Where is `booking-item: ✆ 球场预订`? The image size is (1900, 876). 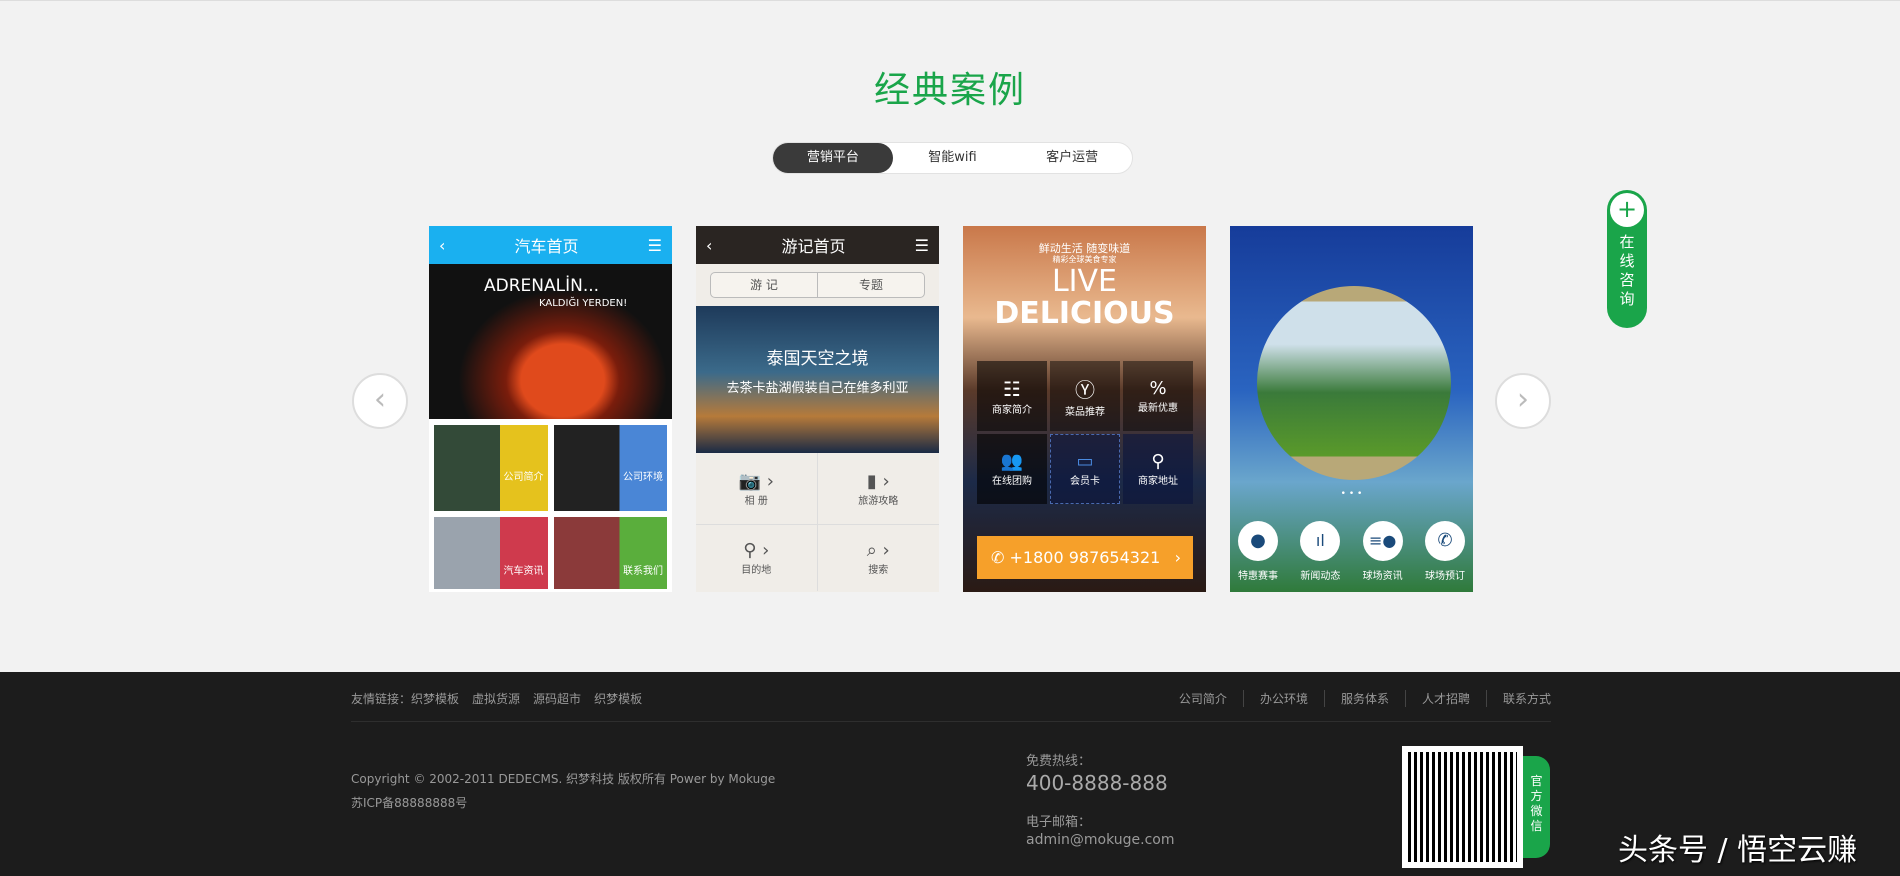
booking-item: ✆ 球场预订 is located at coordinates (1444, 551).